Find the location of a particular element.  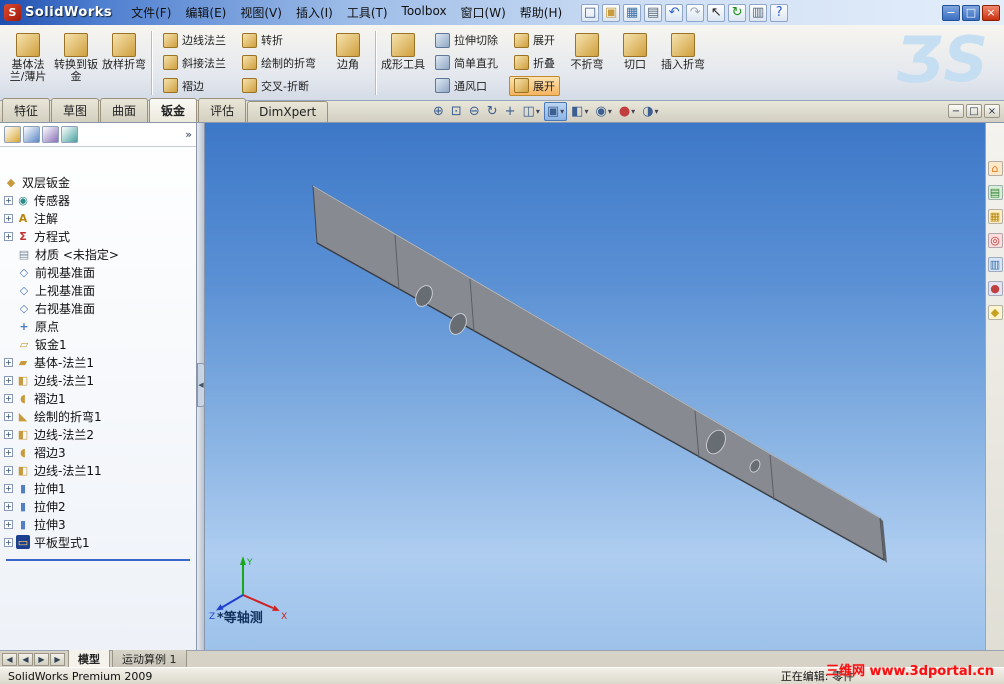

configurationmanager-tab is located at coordinates (50, 134).